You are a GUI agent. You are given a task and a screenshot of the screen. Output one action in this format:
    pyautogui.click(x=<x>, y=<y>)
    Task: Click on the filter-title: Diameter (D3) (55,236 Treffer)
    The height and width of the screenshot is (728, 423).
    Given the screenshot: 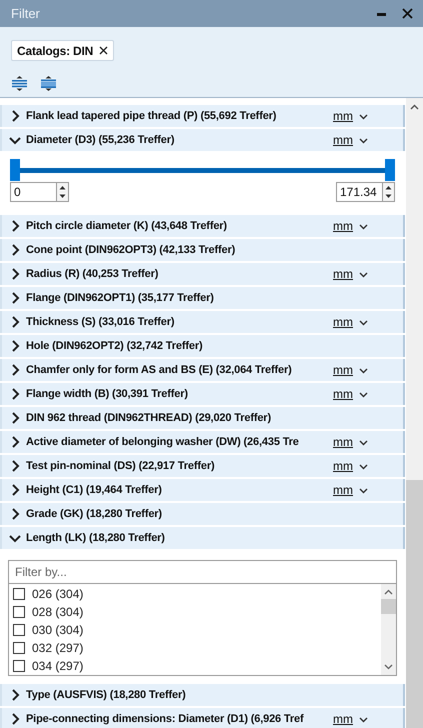 What is the action you would take?
    pyautogui.click(x=100, y=140)
    